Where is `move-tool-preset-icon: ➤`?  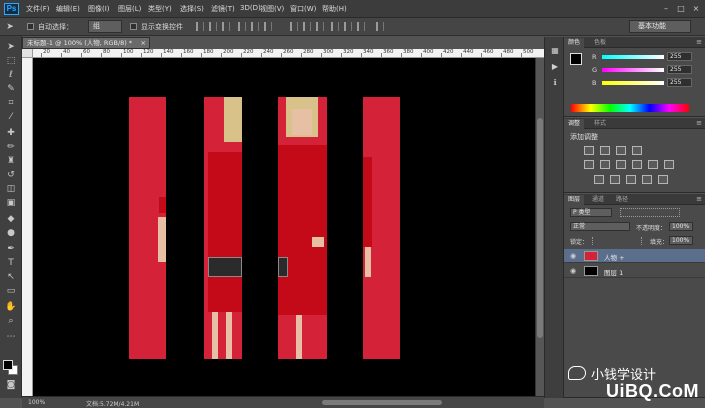 move-tool-preset-icon: ➤ is located at coordinates (10, 27).